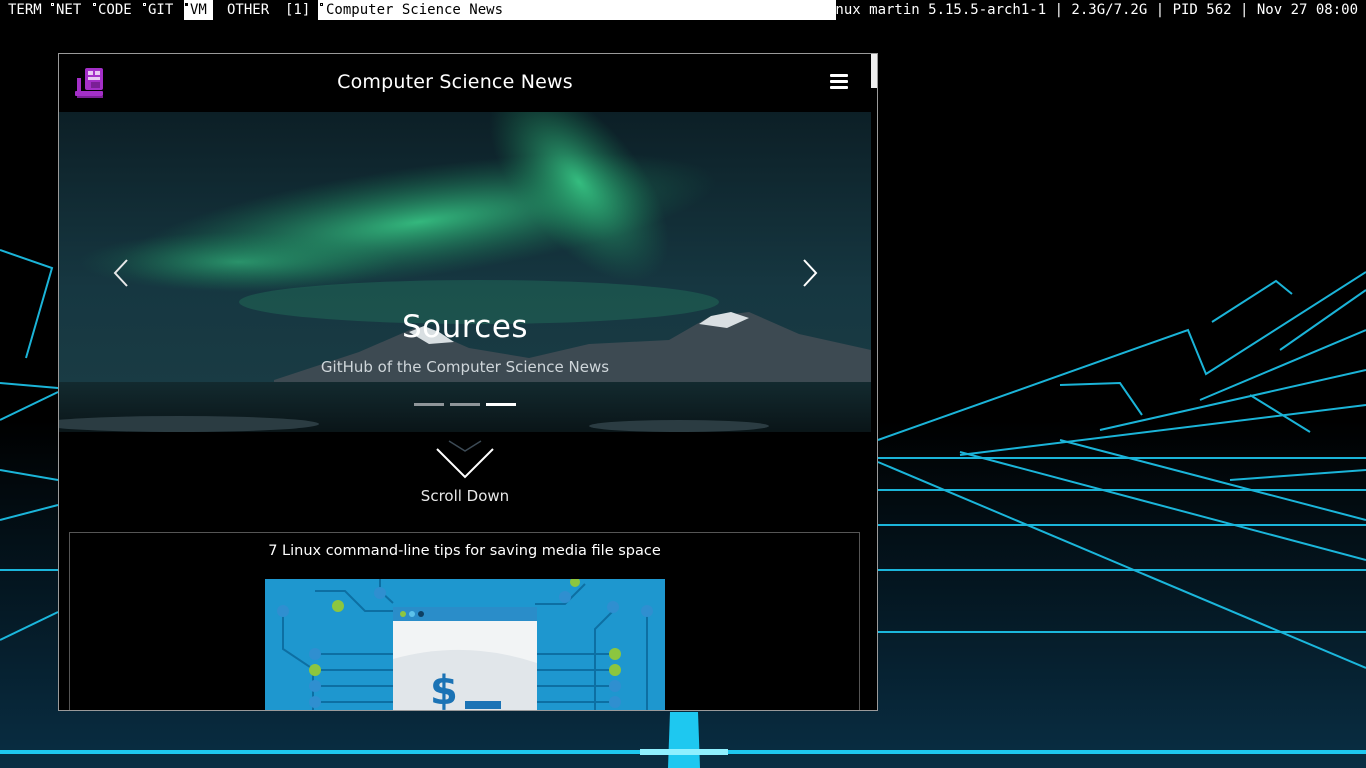 This screenshot has width=1366, height=768. I want to click on chevron-right-icon, so click(810, 273).